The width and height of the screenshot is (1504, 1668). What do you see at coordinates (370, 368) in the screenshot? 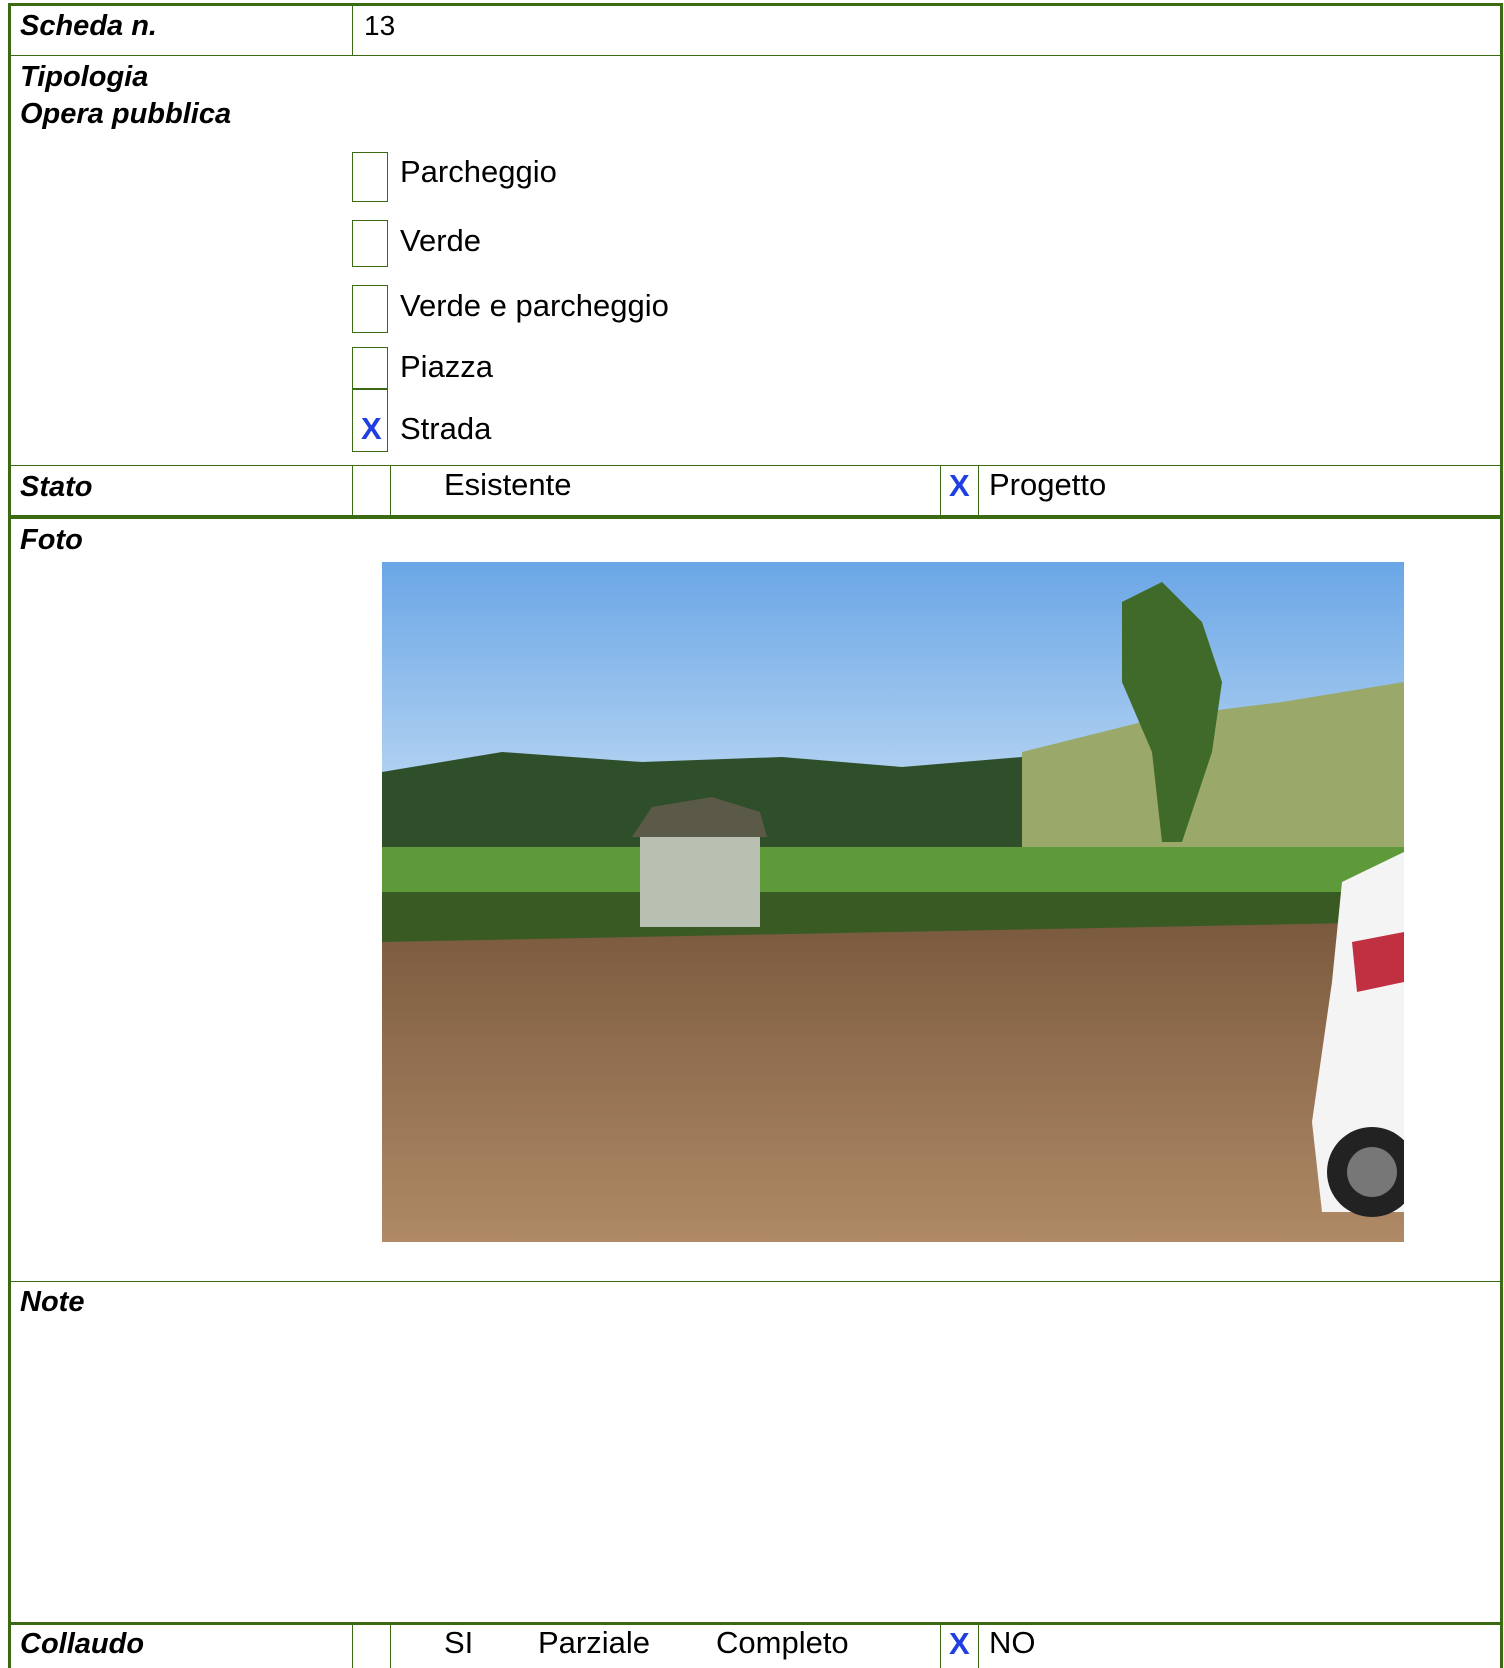
I see `piazza-checkbox` at bounding box center [370, 368].